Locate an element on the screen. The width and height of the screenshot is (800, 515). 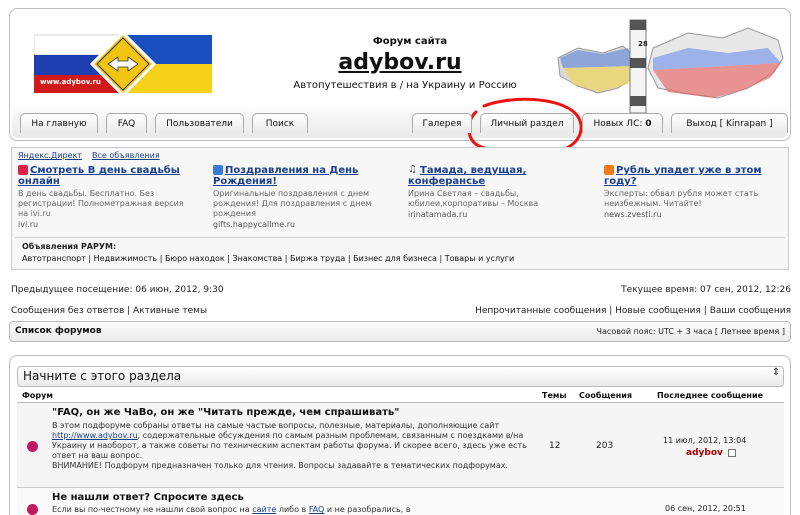
site-subtitle: Форум сайта is located at coordinates (410, 41).